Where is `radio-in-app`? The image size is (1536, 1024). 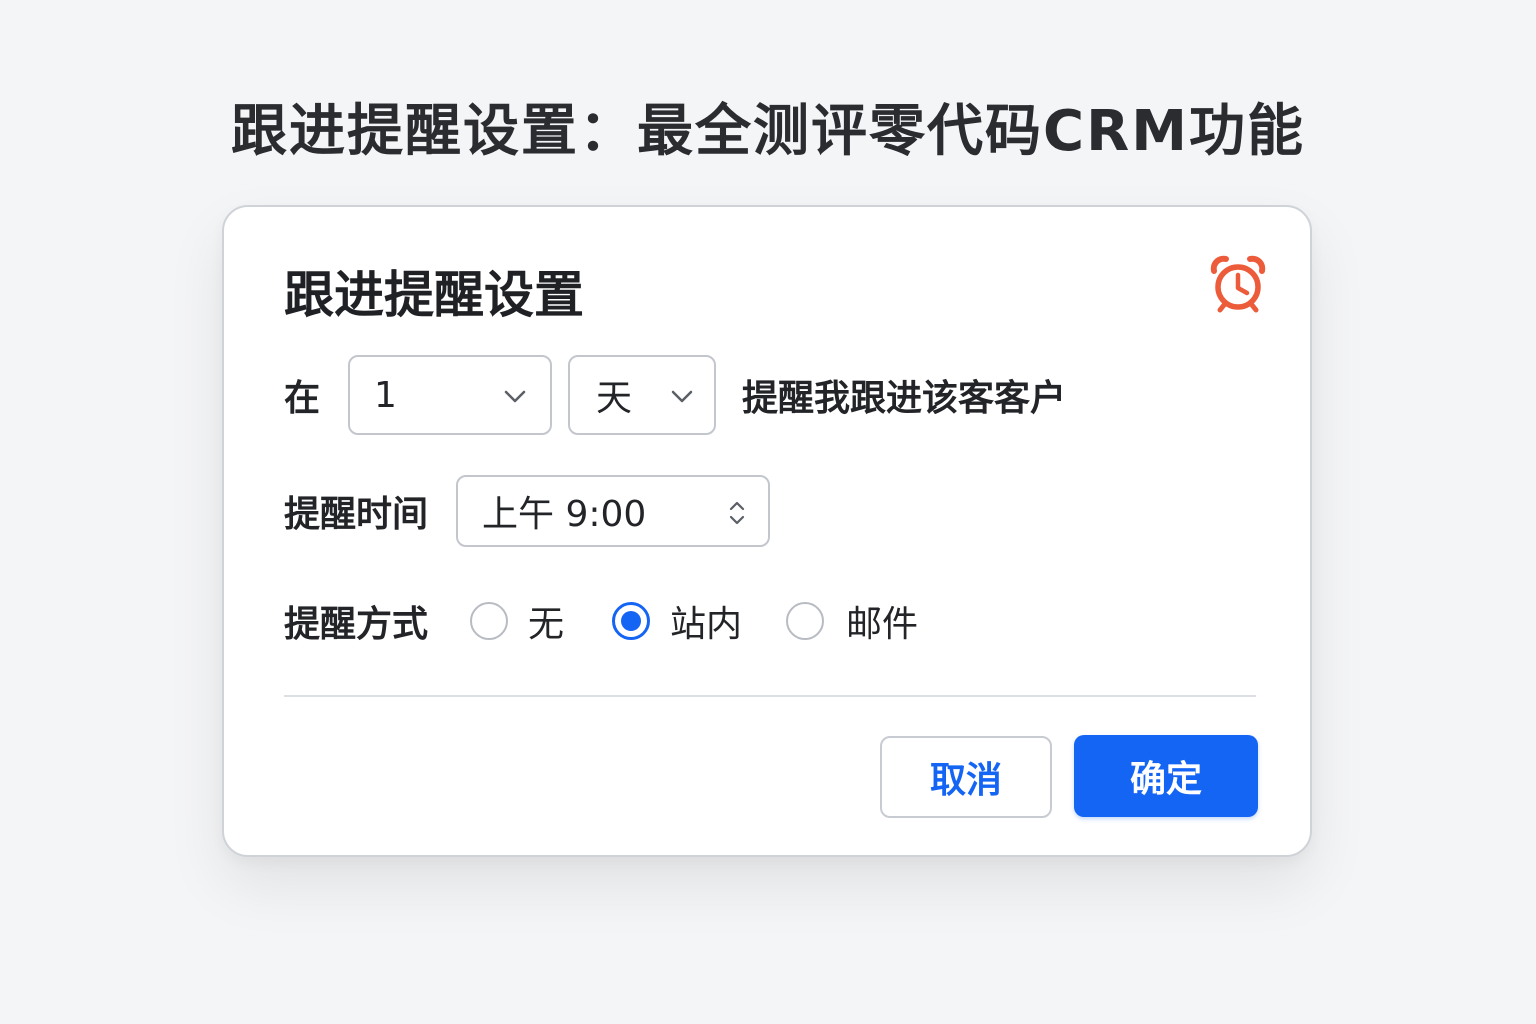
radio-in-app is located at coordinates (631, 621).